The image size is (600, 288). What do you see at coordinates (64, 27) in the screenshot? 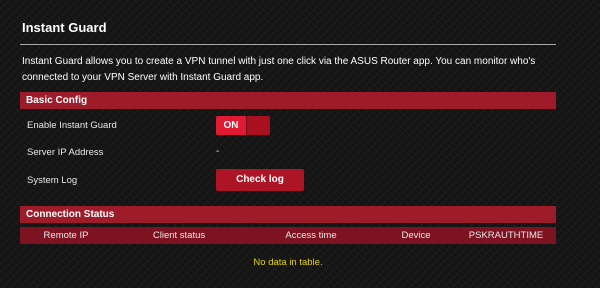
I see `page-title: Instant Guard` at bounding box center [64, 27].